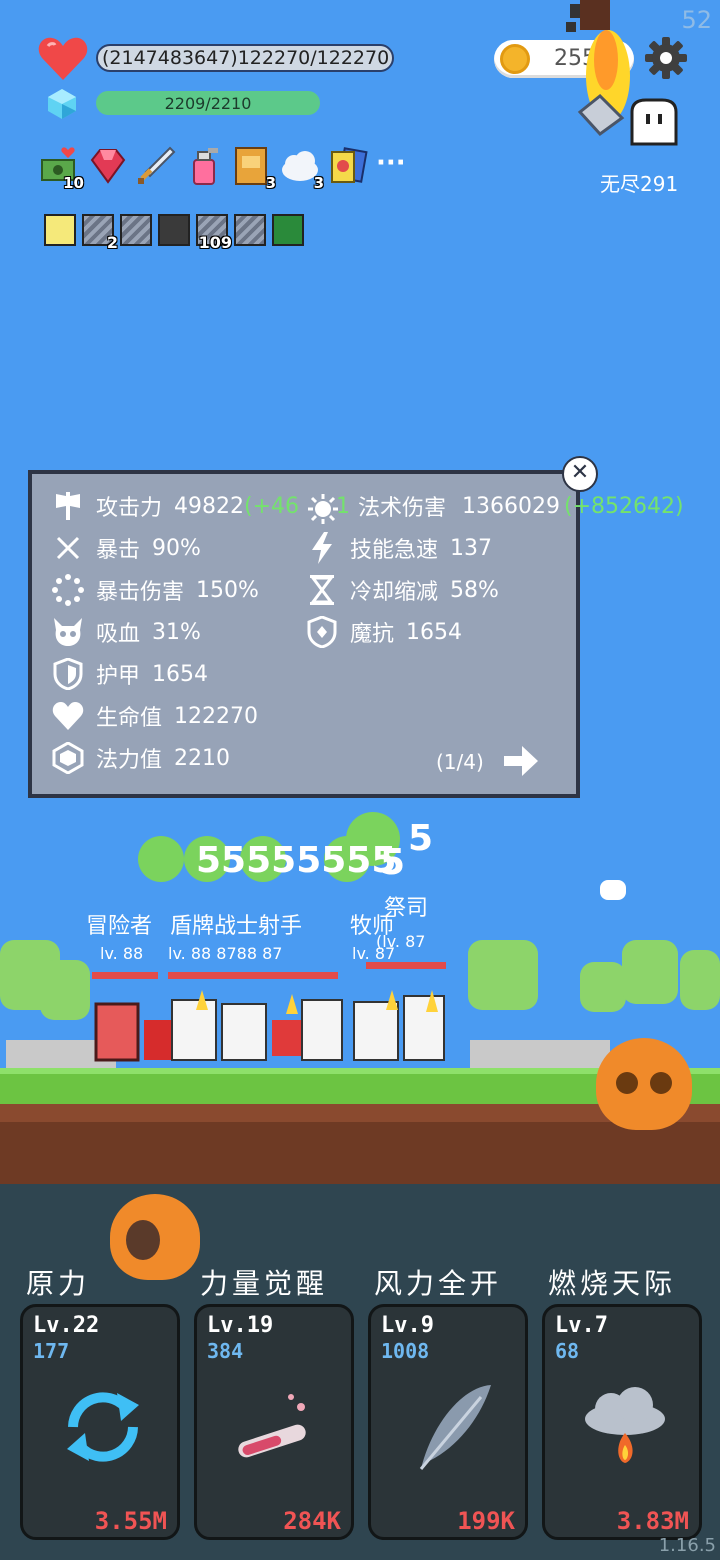 This screenshot has height=1560, width=720. I want to click on skill-card-burning-sky: Lv.7 68 3.83M, so click(622, 1422).